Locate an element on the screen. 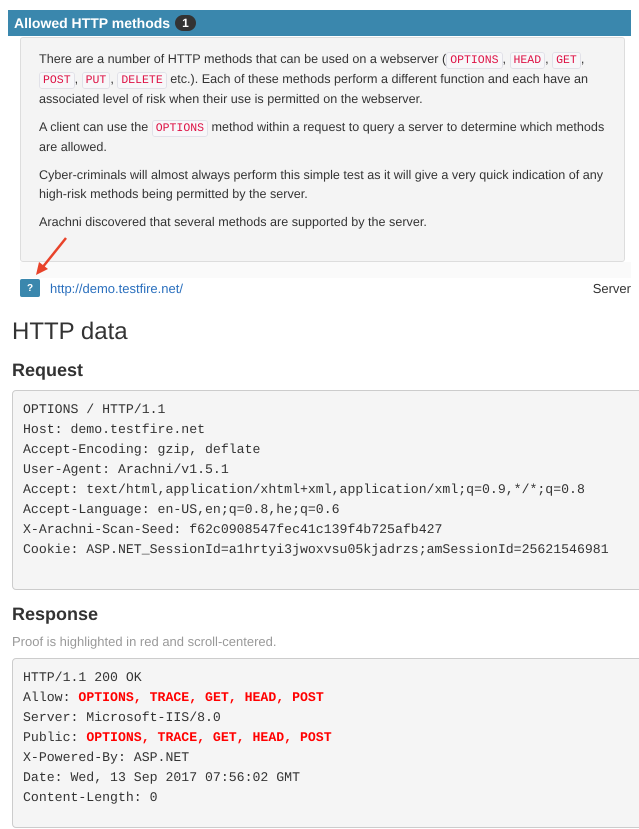 Image resolution: width=639 pixels, height=829 pixels. code-line: Public: OPTIONS, TRACE, GET, HEAD, POST is located at coordinates (178, 738).